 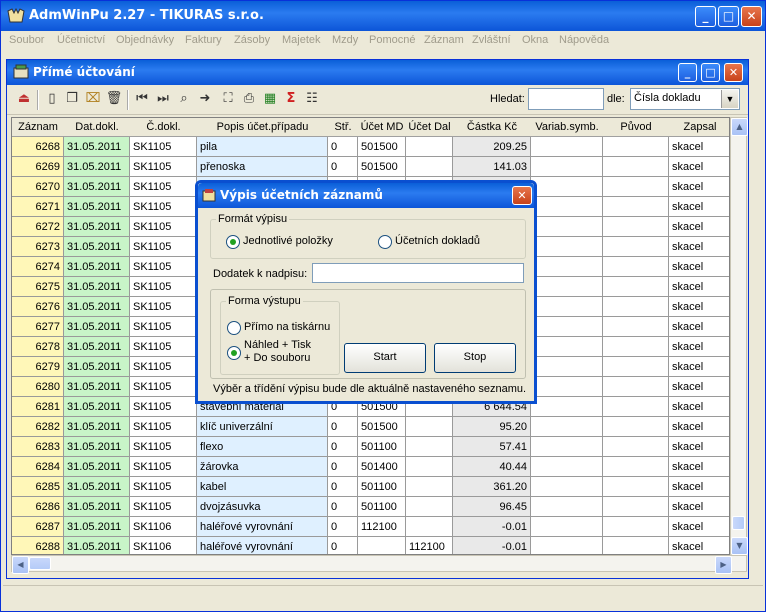 I want to click on radio-items-label: Jednotlivé položky, so click(x=288, y=241).